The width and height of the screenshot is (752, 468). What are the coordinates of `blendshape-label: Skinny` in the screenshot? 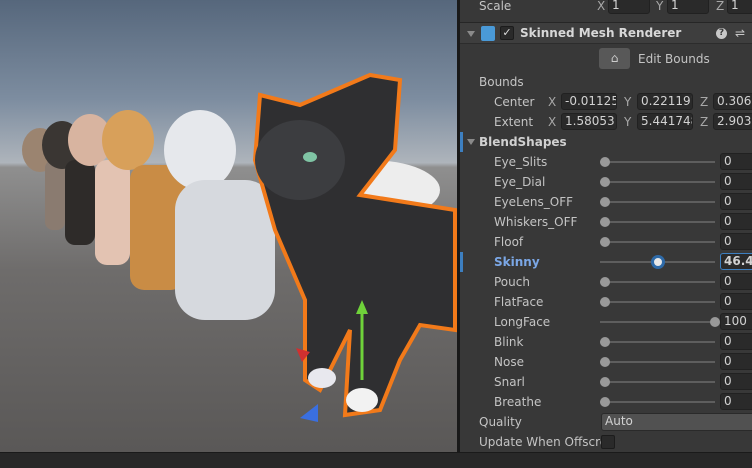 It's located at (517, 262).